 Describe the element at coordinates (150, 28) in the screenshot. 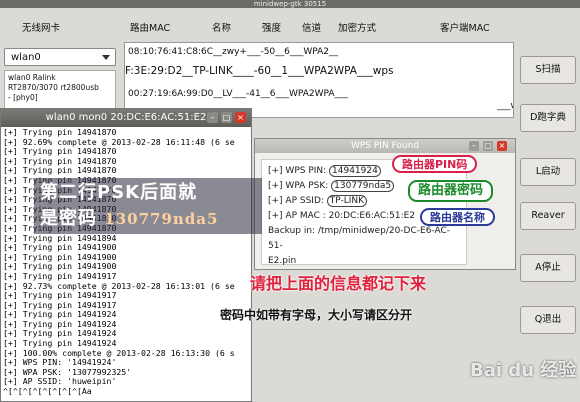

I see `col-router-mac: 路由MAC` at that location.